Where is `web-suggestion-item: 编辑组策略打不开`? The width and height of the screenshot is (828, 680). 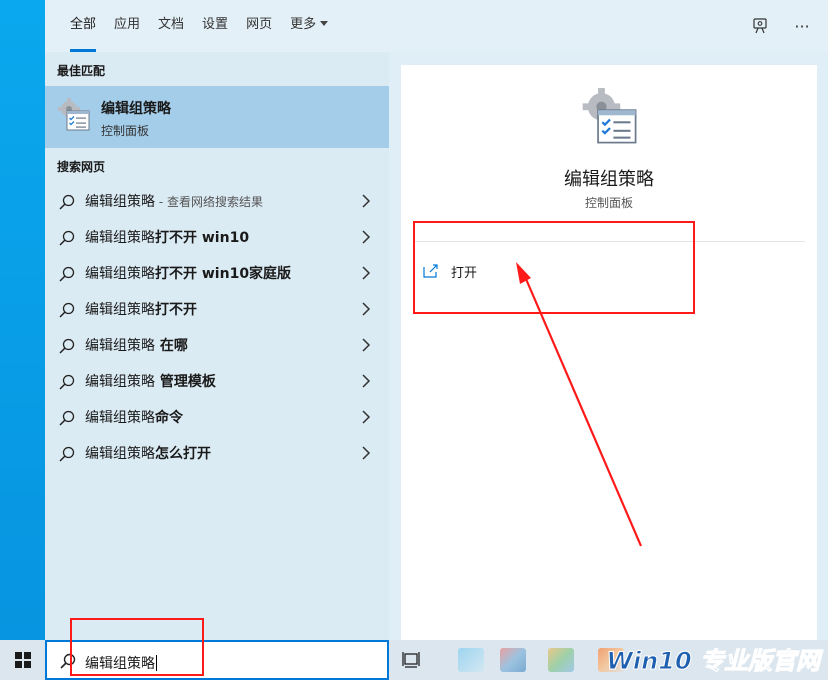 web-suggestion-item: 编辑组策略打不开 is located at coordinates (217, 309).